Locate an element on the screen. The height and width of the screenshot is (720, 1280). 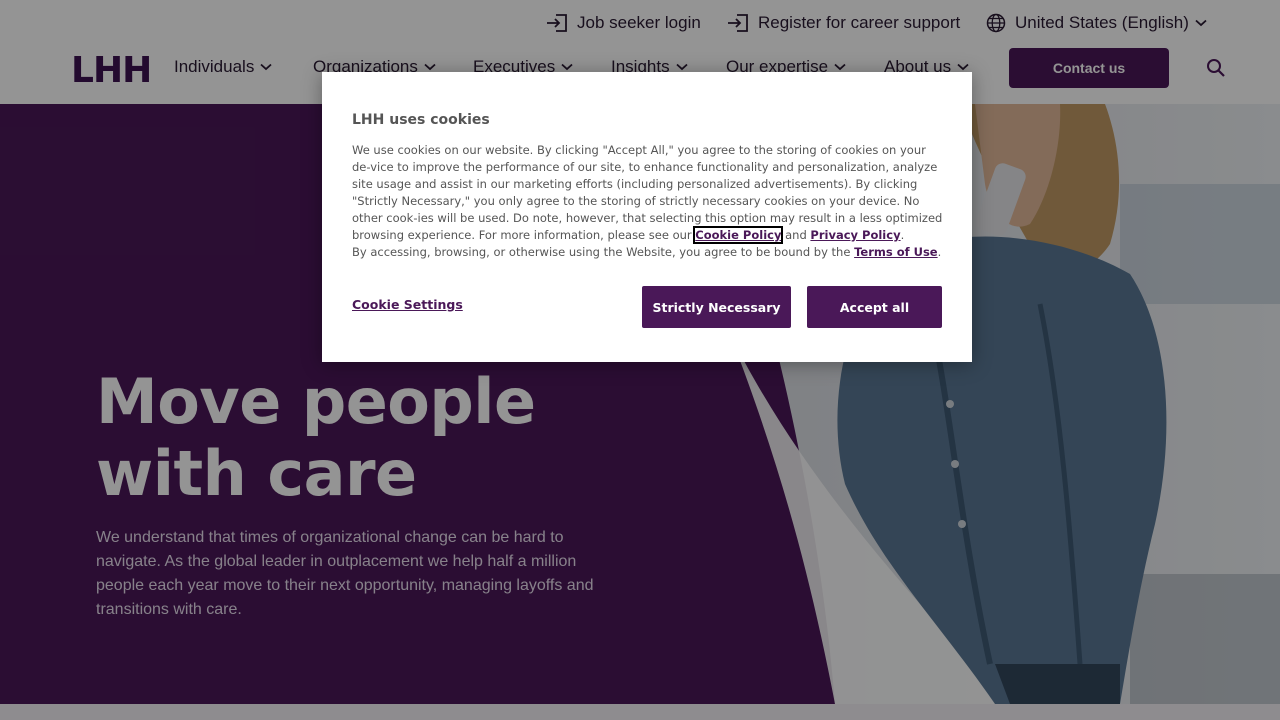
accept-all-button: Accept all is located at coordinates (874, 307).